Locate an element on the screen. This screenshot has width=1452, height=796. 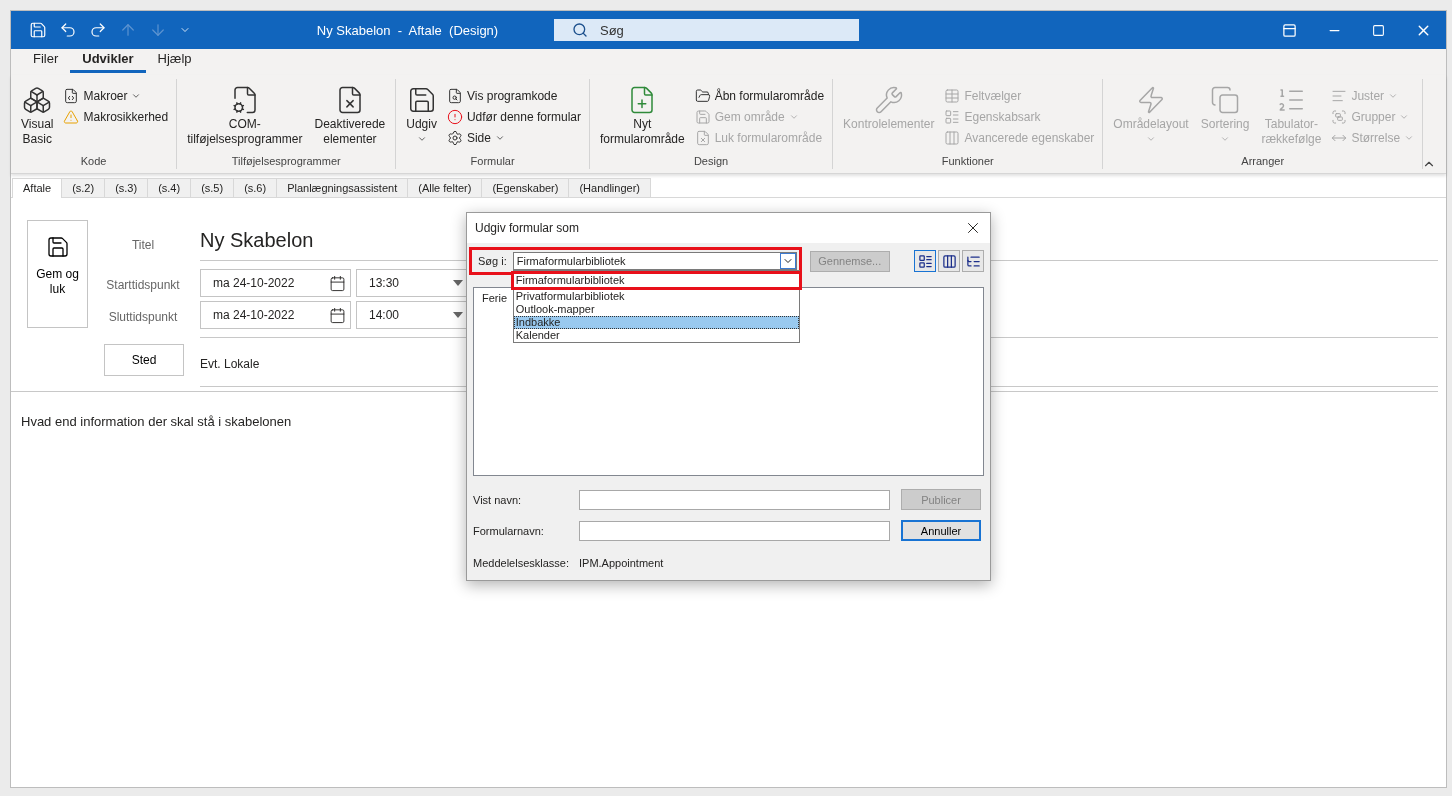
field-label: Titel is located at coordinates (143, 244).